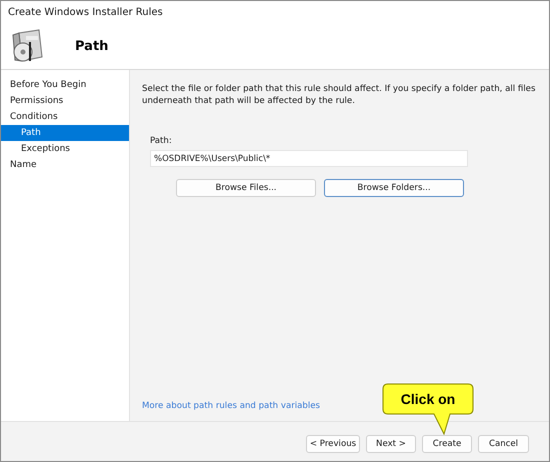 The height and width of the screenshot is (462, 550). Describe the element at coordinates (65, 85) in the screenshot. I see `sidebar-item: Before You Begin` at that location.